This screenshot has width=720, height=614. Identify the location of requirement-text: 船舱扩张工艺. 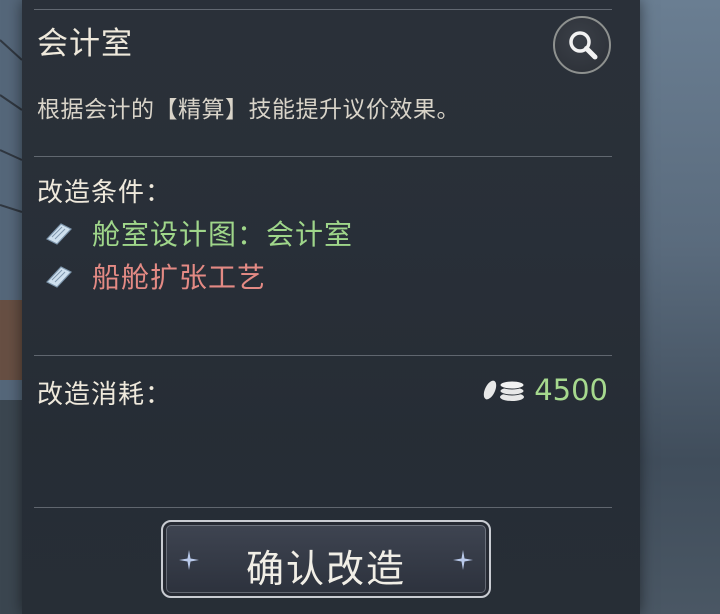
(179, 277).